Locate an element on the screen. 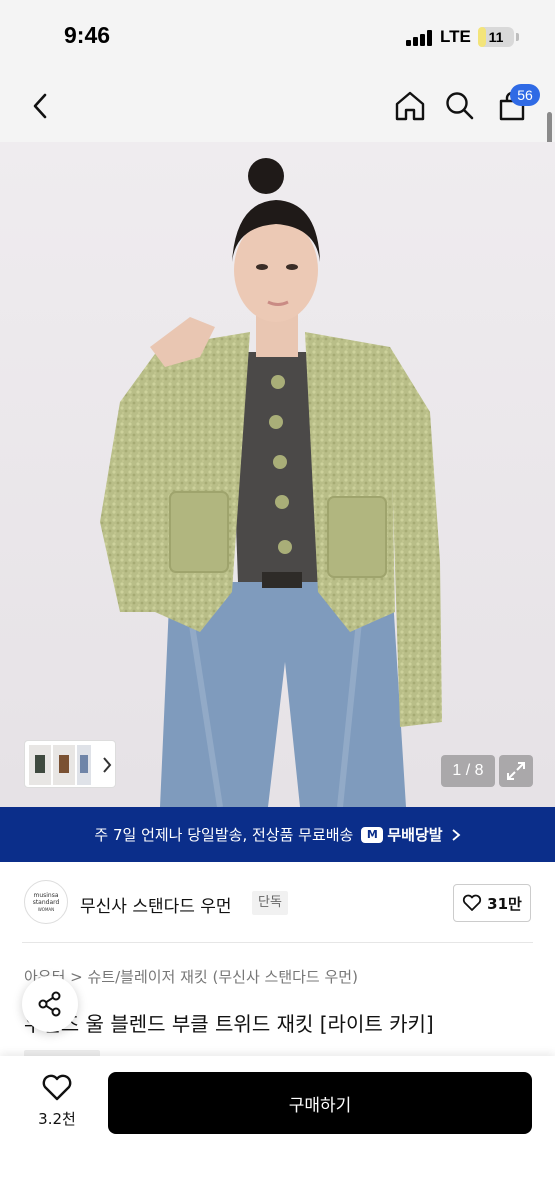  battery-icon: 11 is located at coordinates (496, 37).